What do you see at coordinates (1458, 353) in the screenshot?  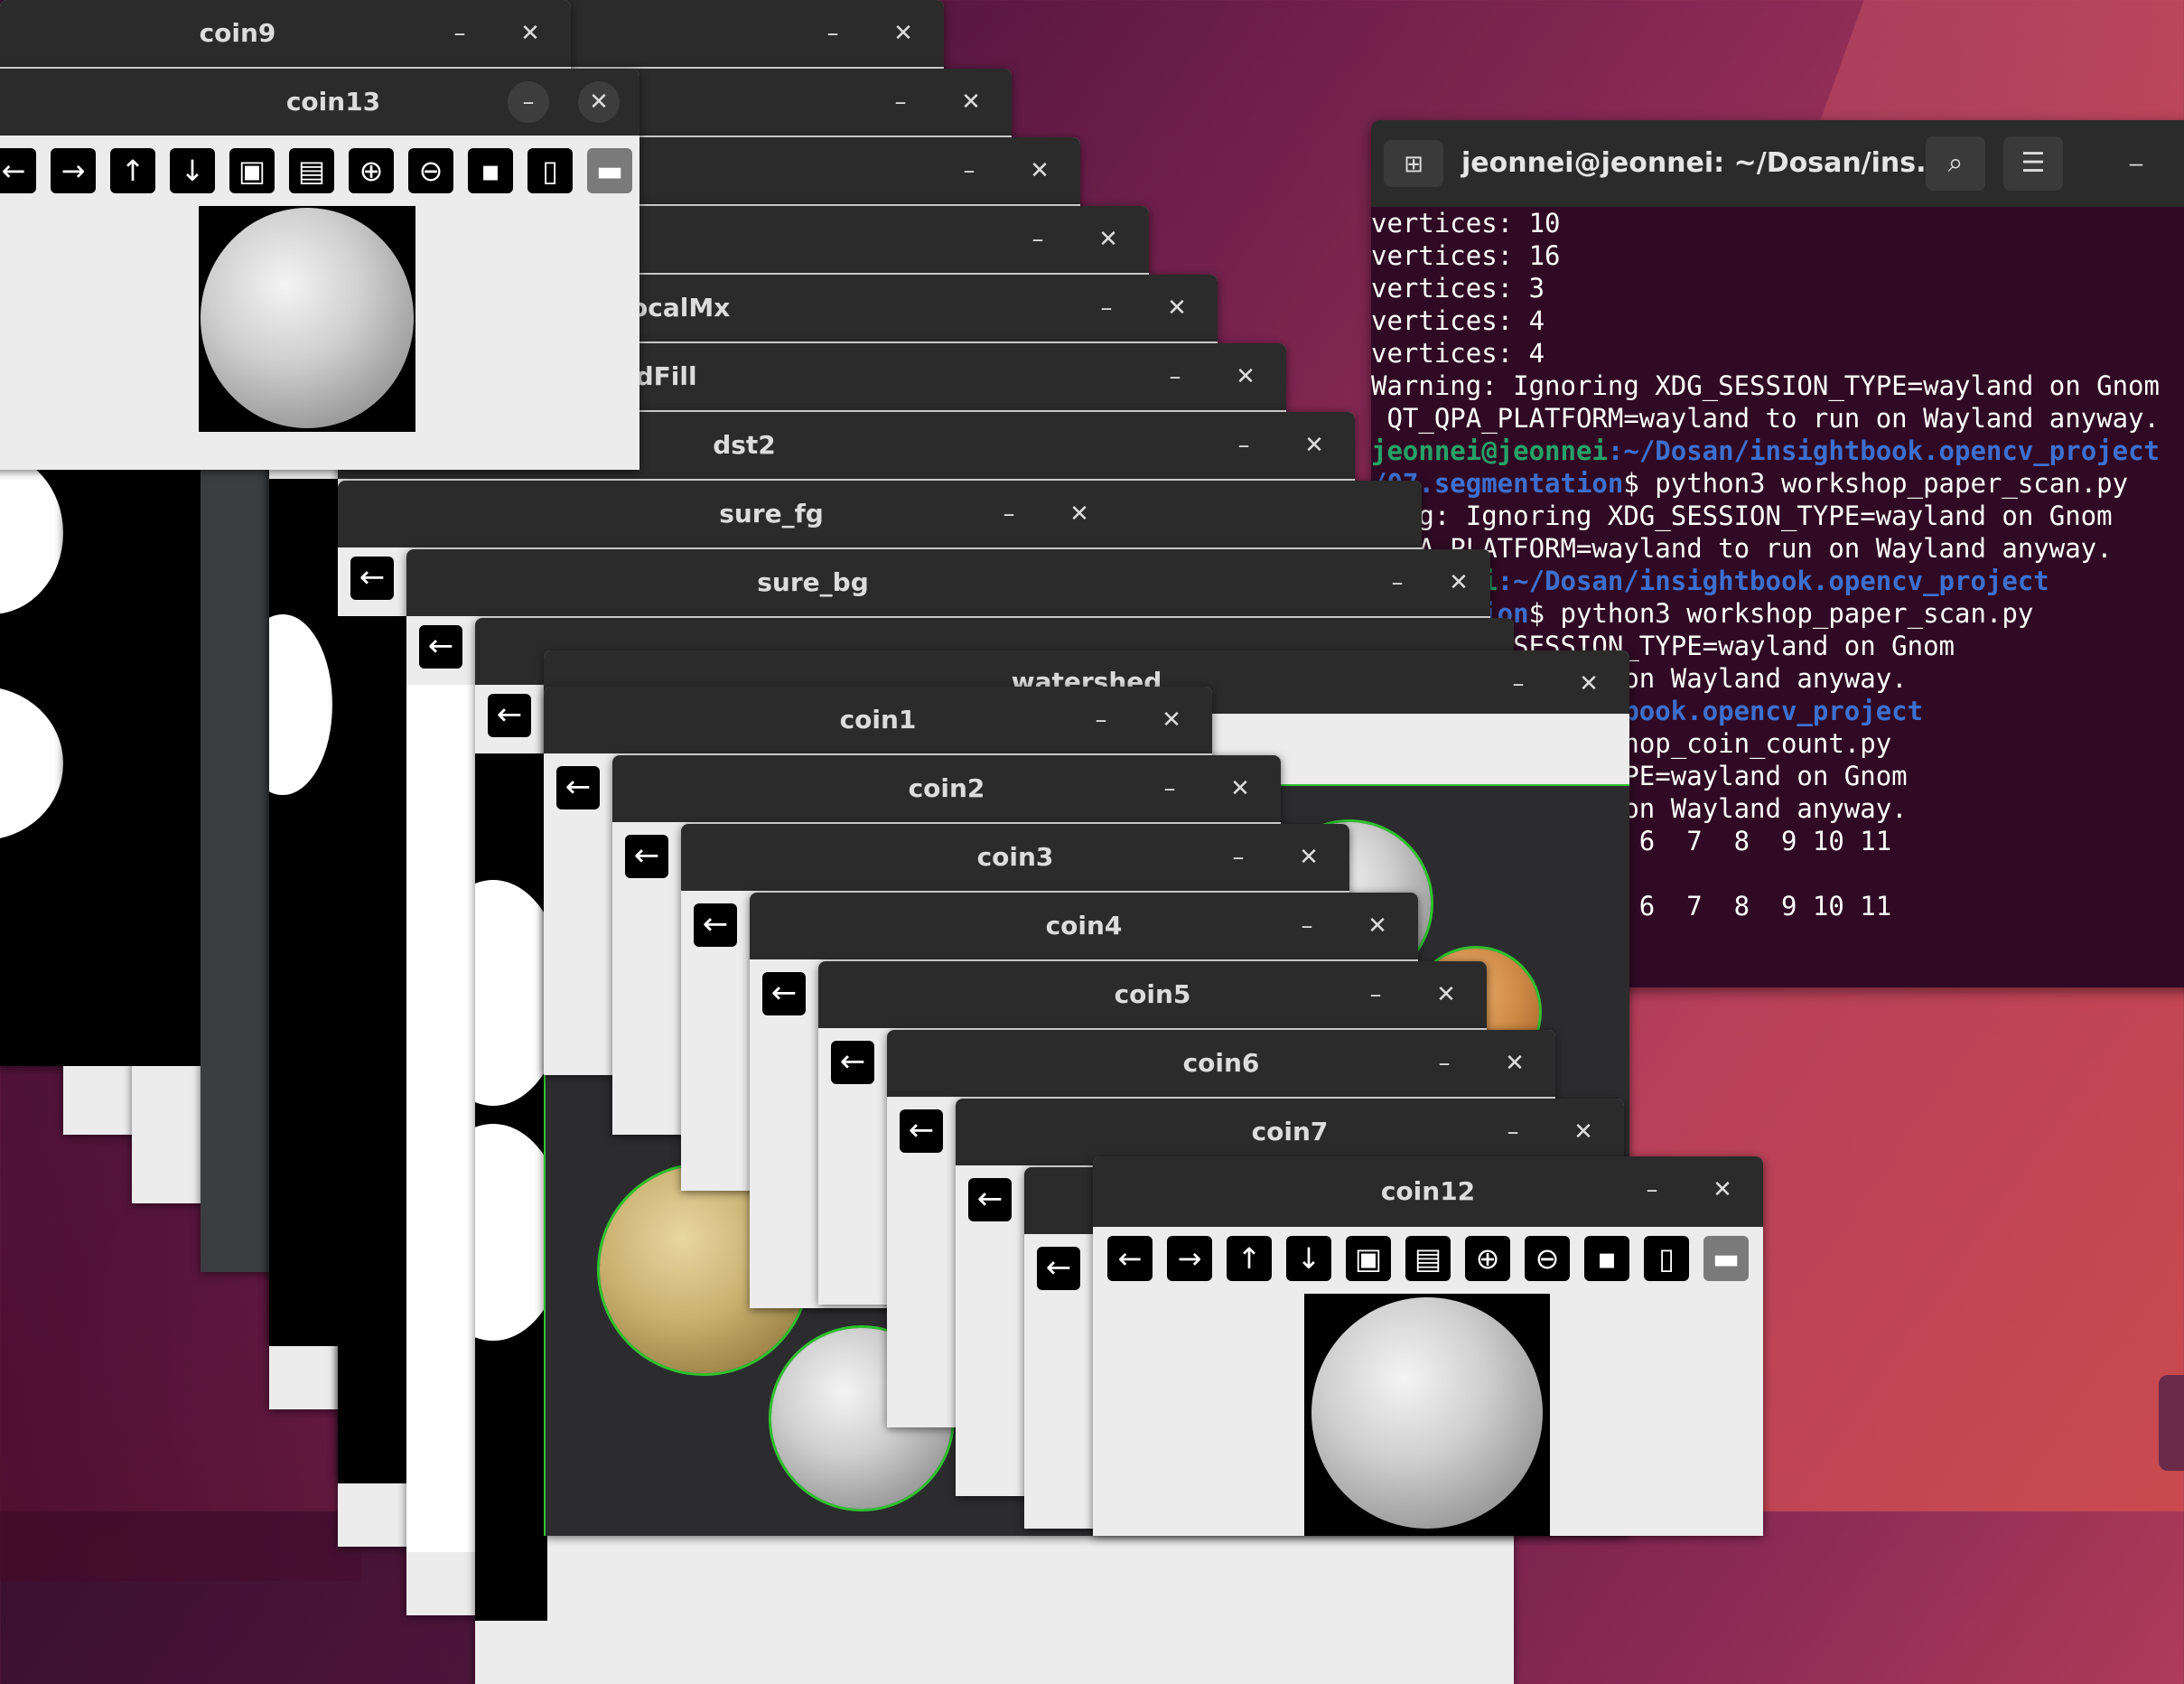 I see `line-text: vertices: 4` at bounding box center [1458, 353].